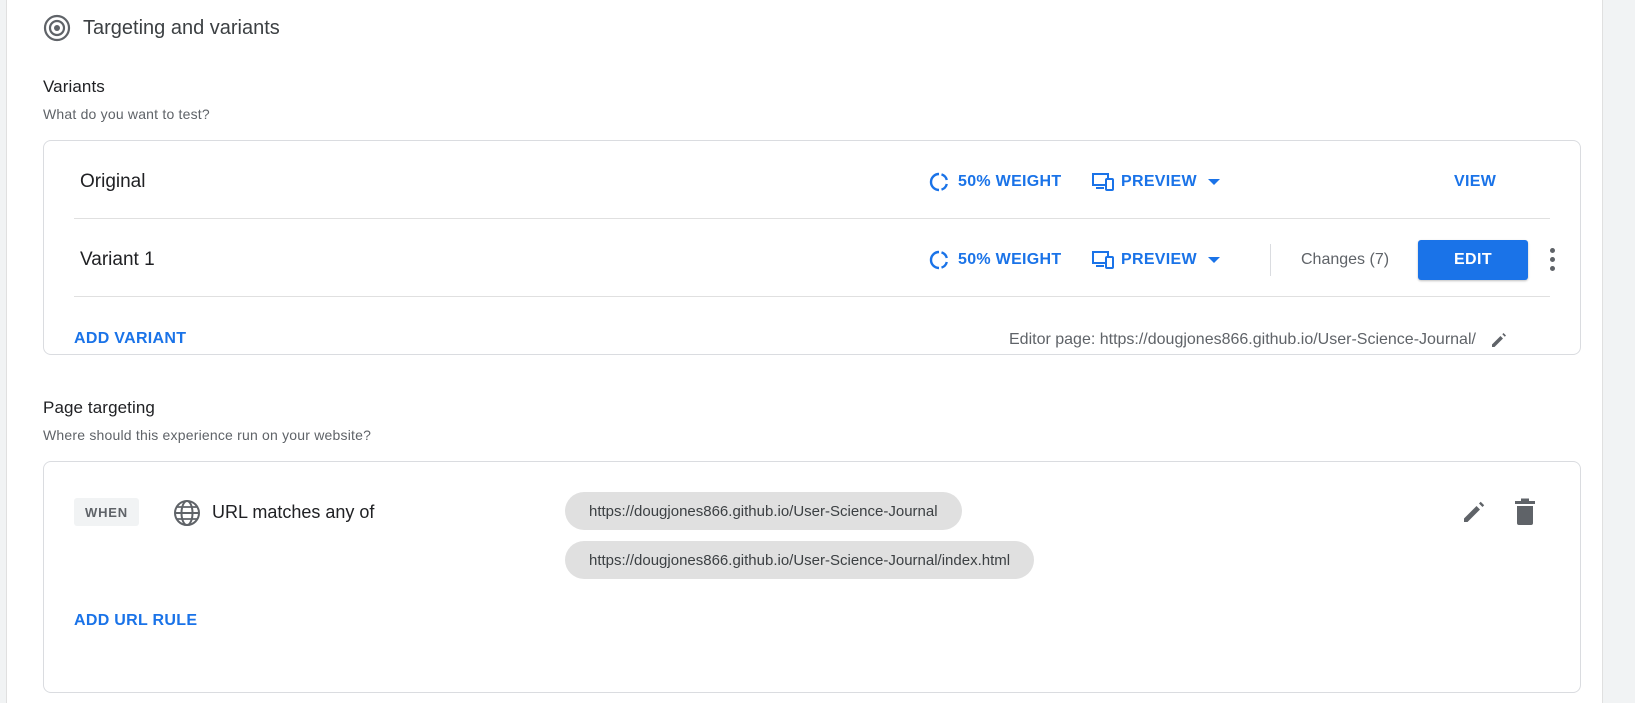 Image resolution: width=1635 pixels, height=703 pixels. I want to click on add-variant-button: ADD VARIANT, so click(130, 339).